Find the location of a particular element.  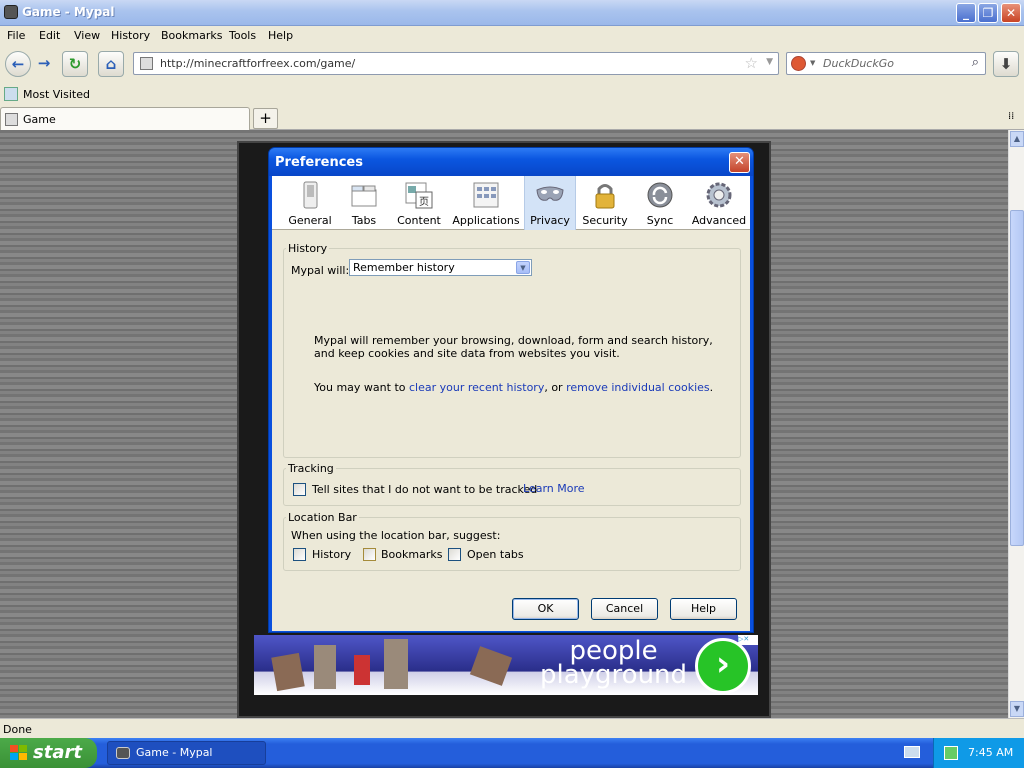

ad-banner: people playground › ▷✕ is located at coordinates (506, 665).